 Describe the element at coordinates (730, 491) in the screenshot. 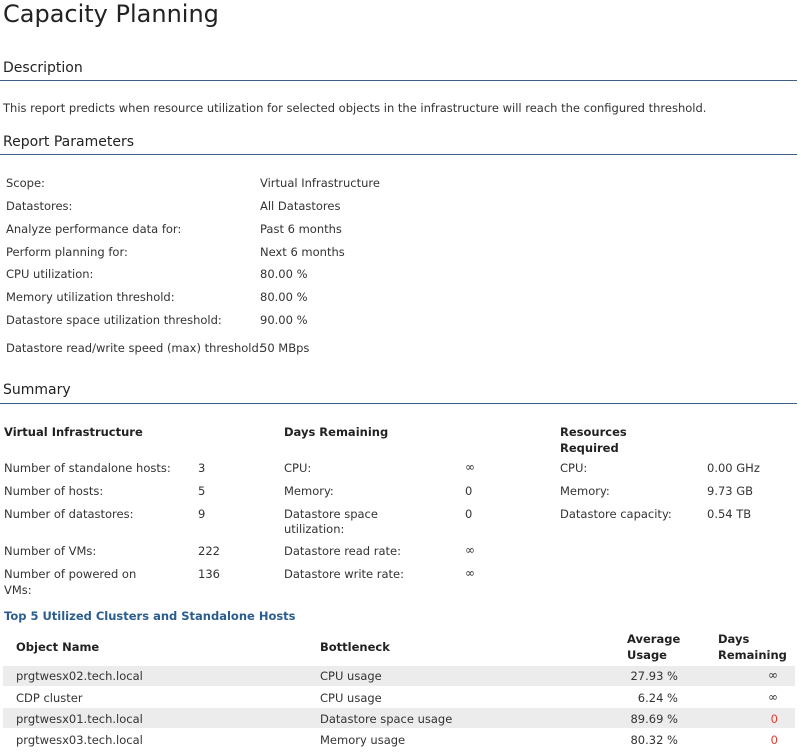

I see `resources-value: 9.73 GB` at that location.